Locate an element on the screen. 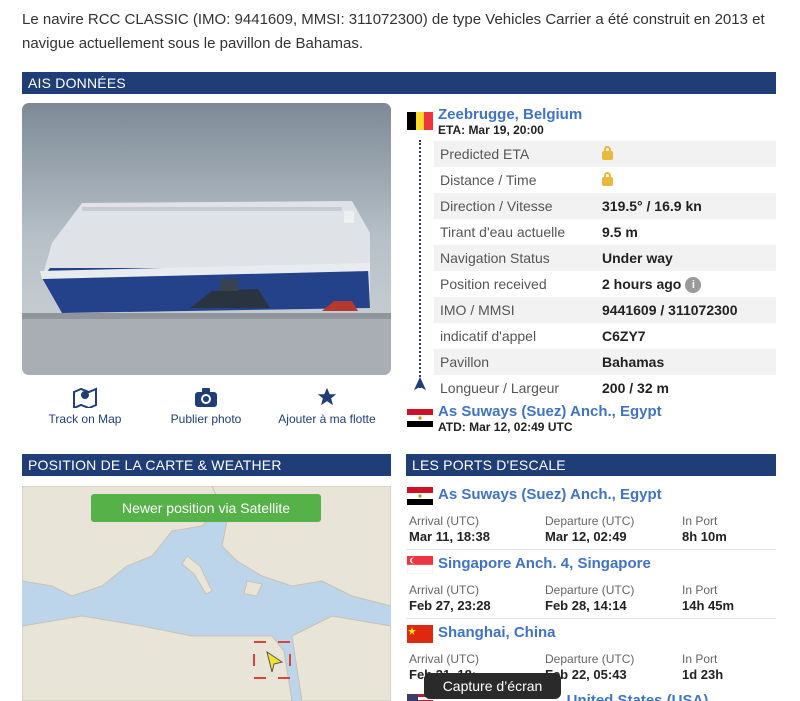 The width and height of the screenshot is (800, 701). detail-value: 2 hours ago i is located at coordinates (689, 284).